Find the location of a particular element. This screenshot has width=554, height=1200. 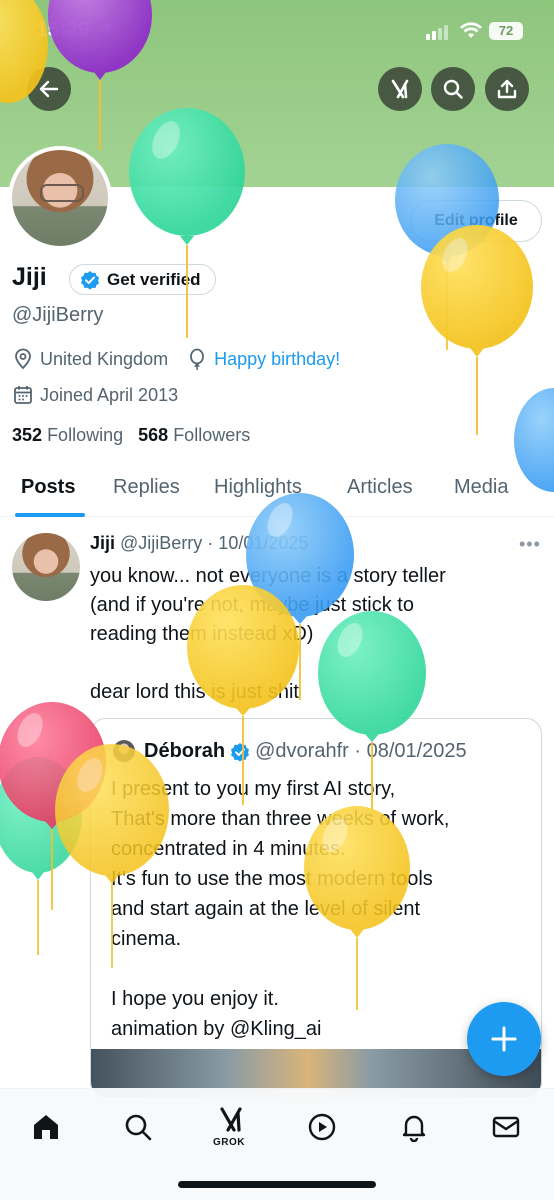

following-count: 352 is located at coordinates (27, 435).